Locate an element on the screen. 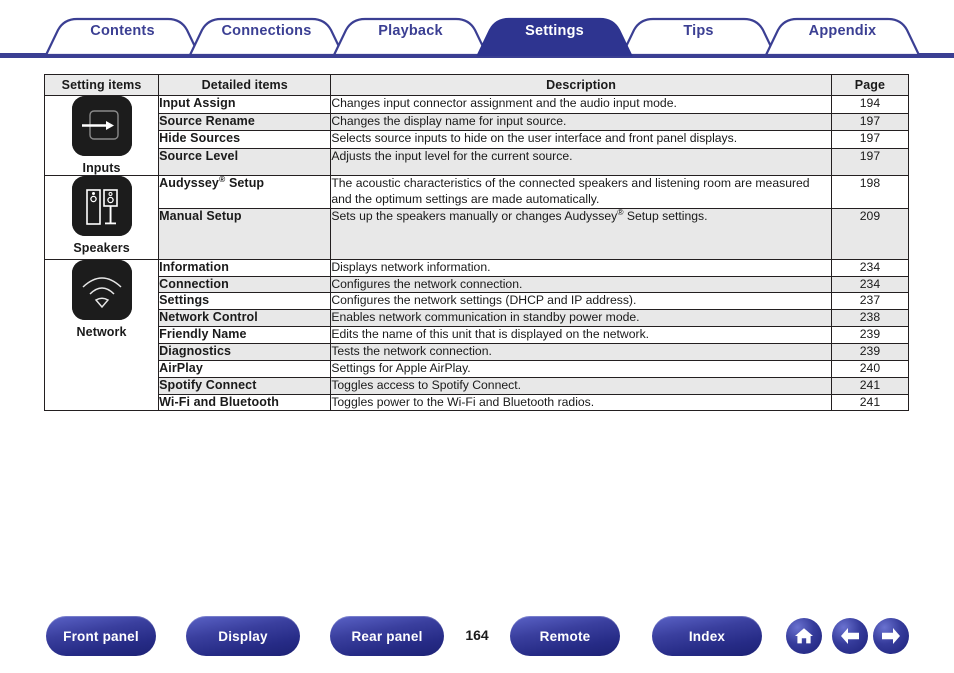 The image size is (954, 673). row-description: Displays network information. is located at coordinates (581, 267).